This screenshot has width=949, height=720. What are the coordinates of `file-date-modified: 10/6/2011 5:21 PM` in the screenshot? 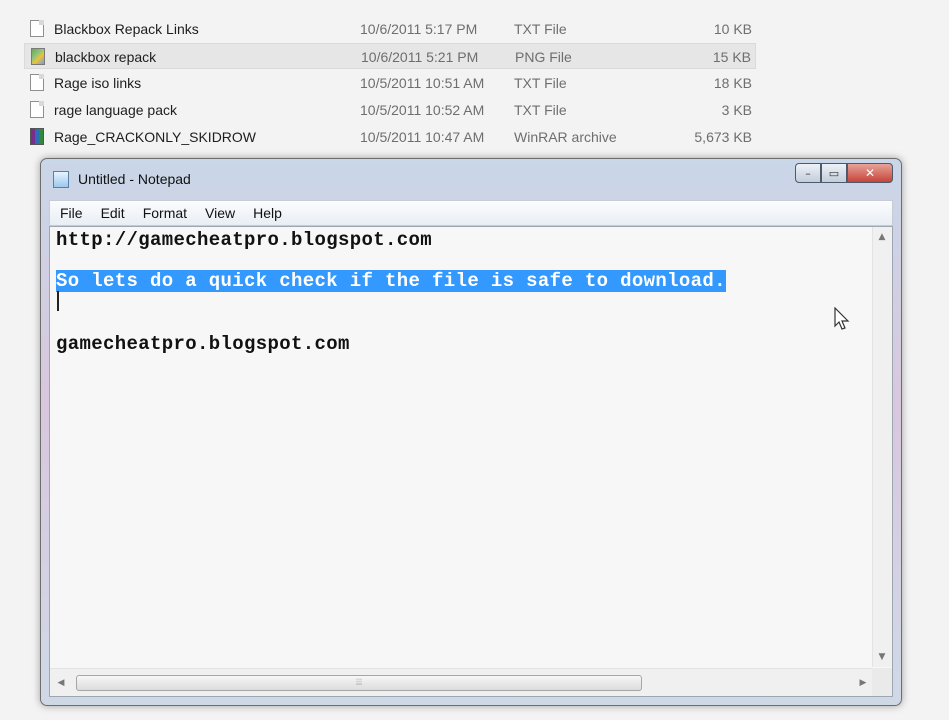 It's located at (420, 57).